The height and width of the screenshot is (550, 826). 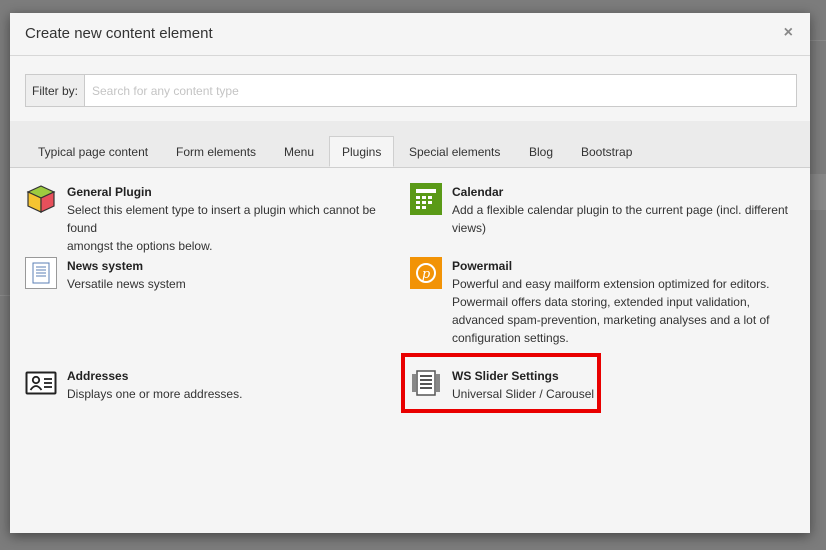 I want to click on item-description: Displays one or more addresses., so click(x=155, y=394).